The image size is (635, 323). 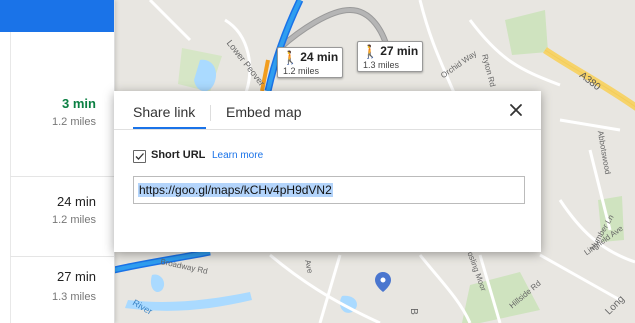 I want to click on close-icon, so click(x=516, y=110).